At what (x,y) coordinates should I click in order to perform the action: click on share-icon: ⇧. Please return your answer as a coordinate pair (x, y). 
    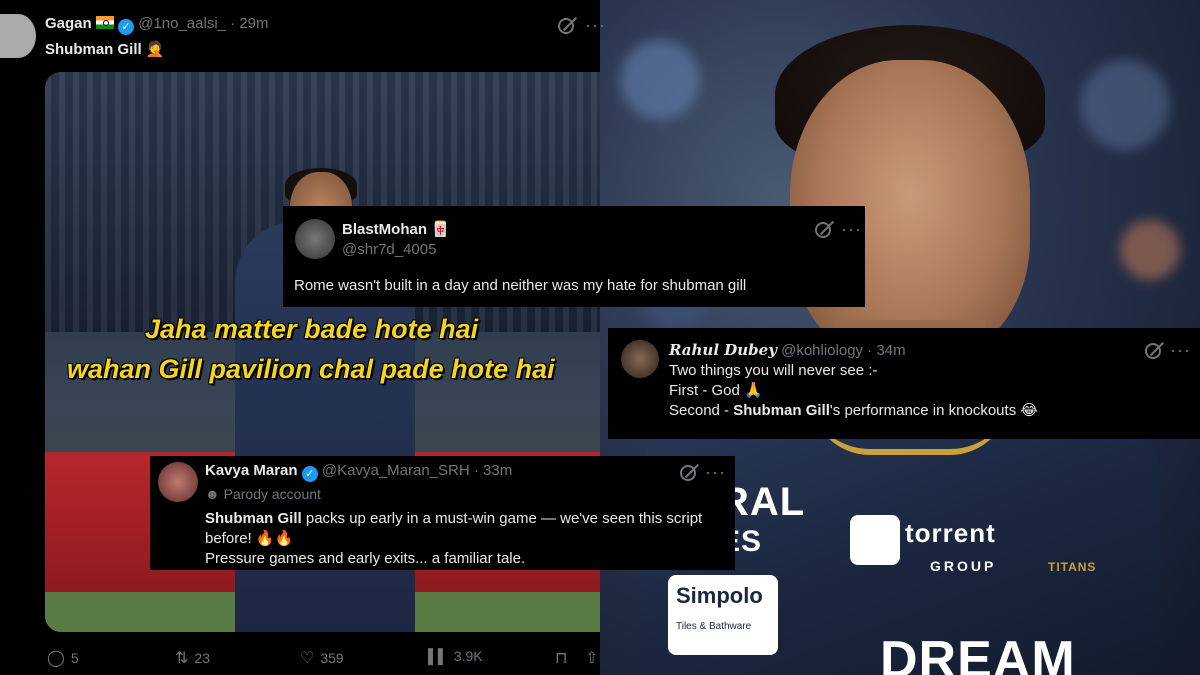
    Looking at the image, I should click on (592, 658).